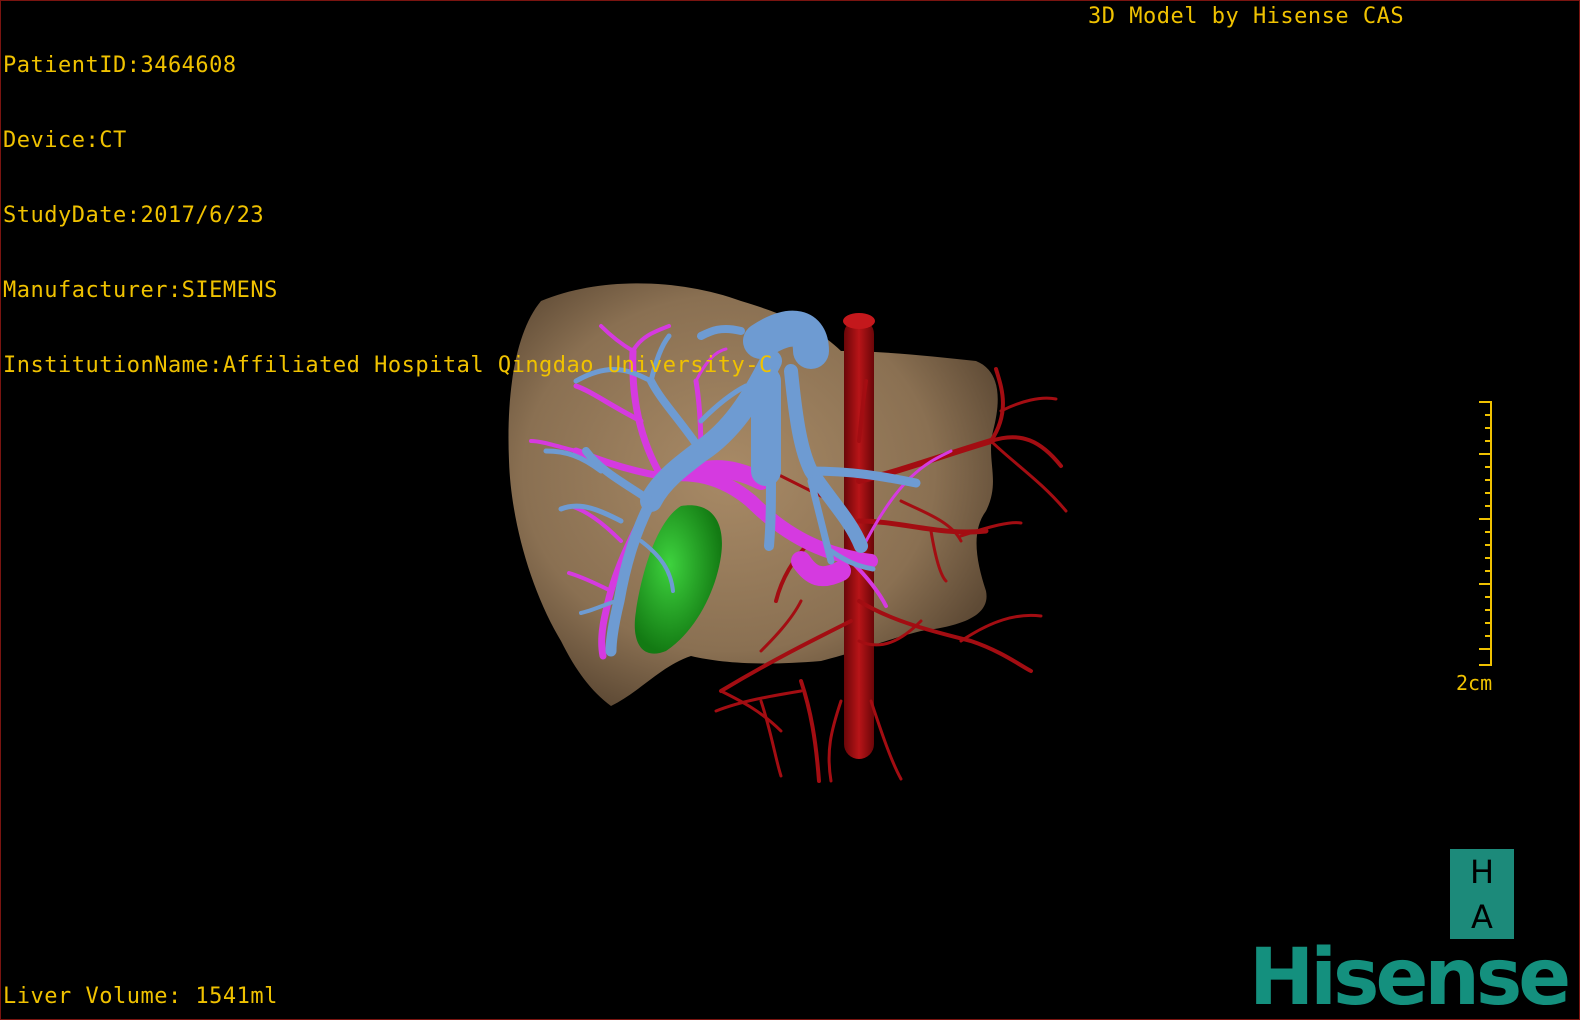 Image resolution: width=1580 pixels, height=1020 pixels. I want to click on scale-label: 2cm, so click(1474, 683).